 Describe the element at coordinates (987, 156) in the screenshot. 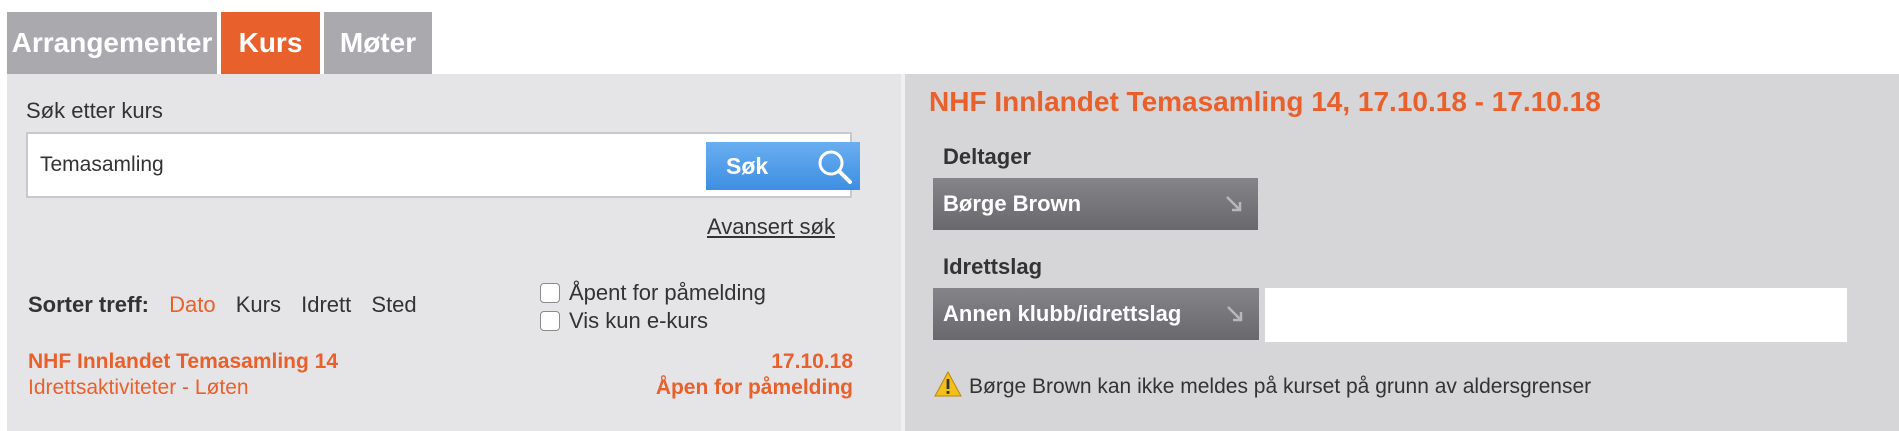

I see `participant-label: Deltager` at that location.